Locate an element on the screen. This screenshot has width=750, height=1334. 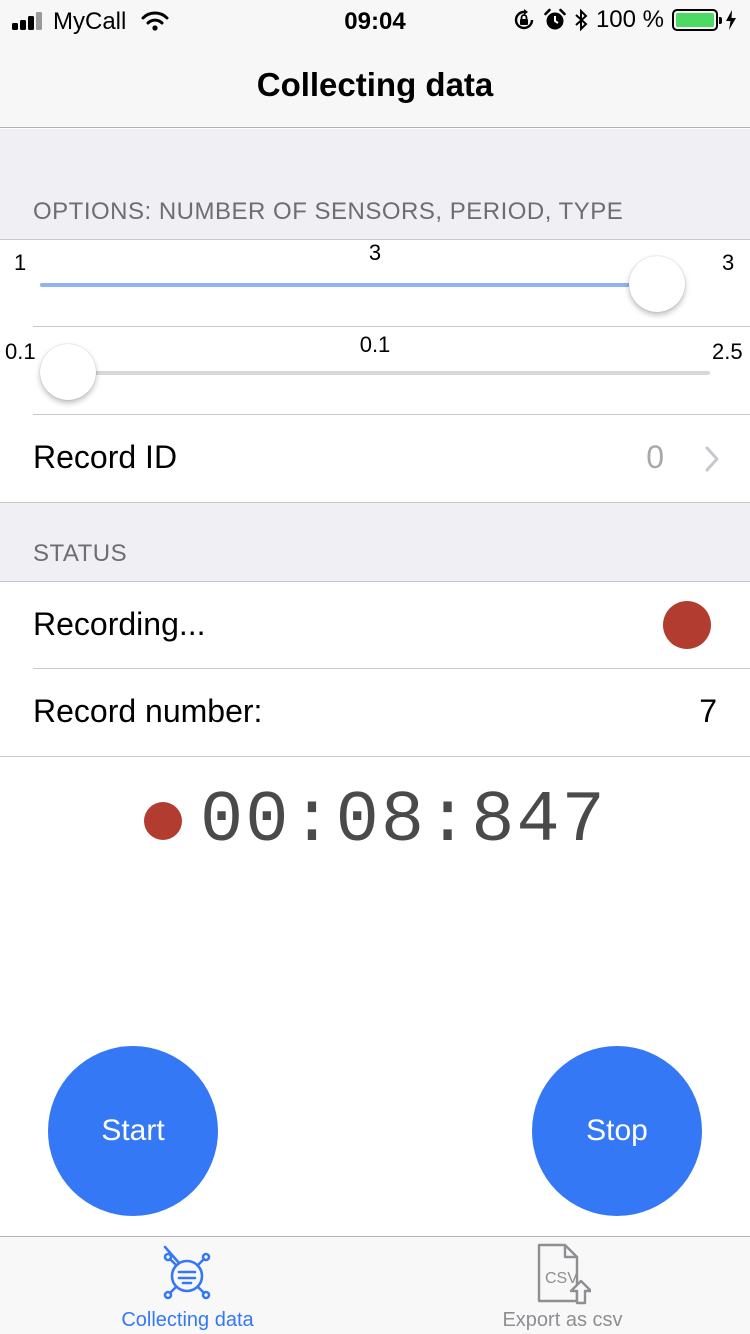
page-title: Collecting data is located at coordinates (375, 84).